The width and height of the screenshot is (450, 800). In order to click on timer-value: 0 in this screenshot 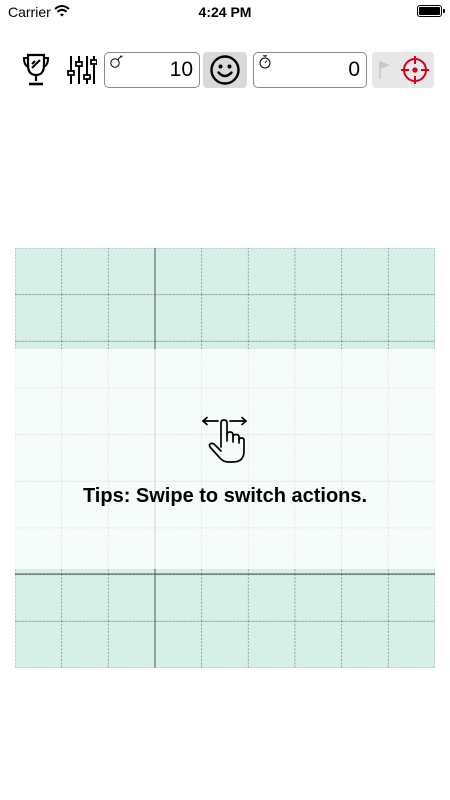, I will do `click(354, 69)`.